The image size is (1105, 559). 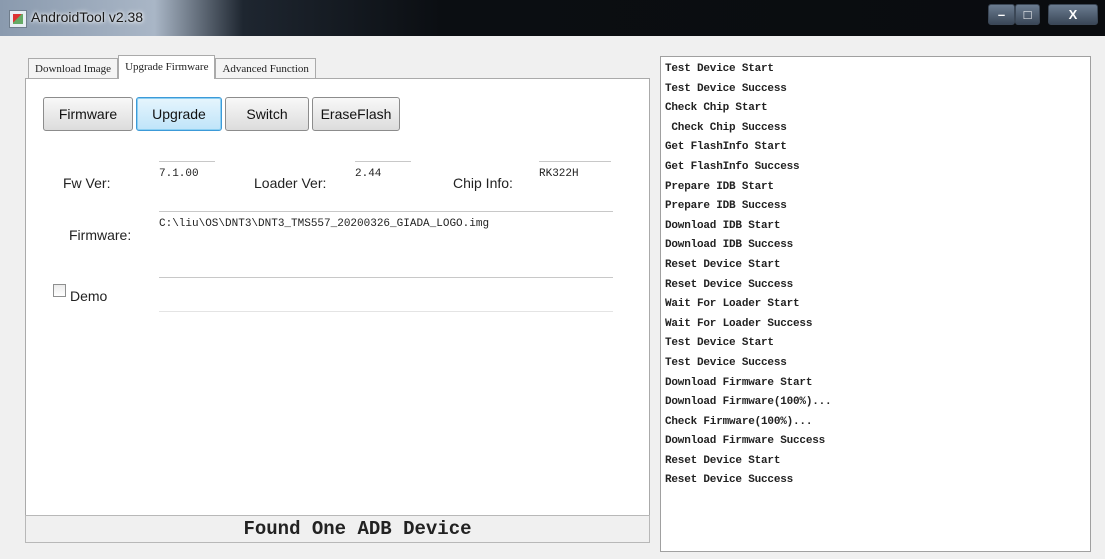 What do you see at coordinates (716, 108) in the screenshot?
I see `log-line: Check Chip Start` at bounding box center [716, 108].